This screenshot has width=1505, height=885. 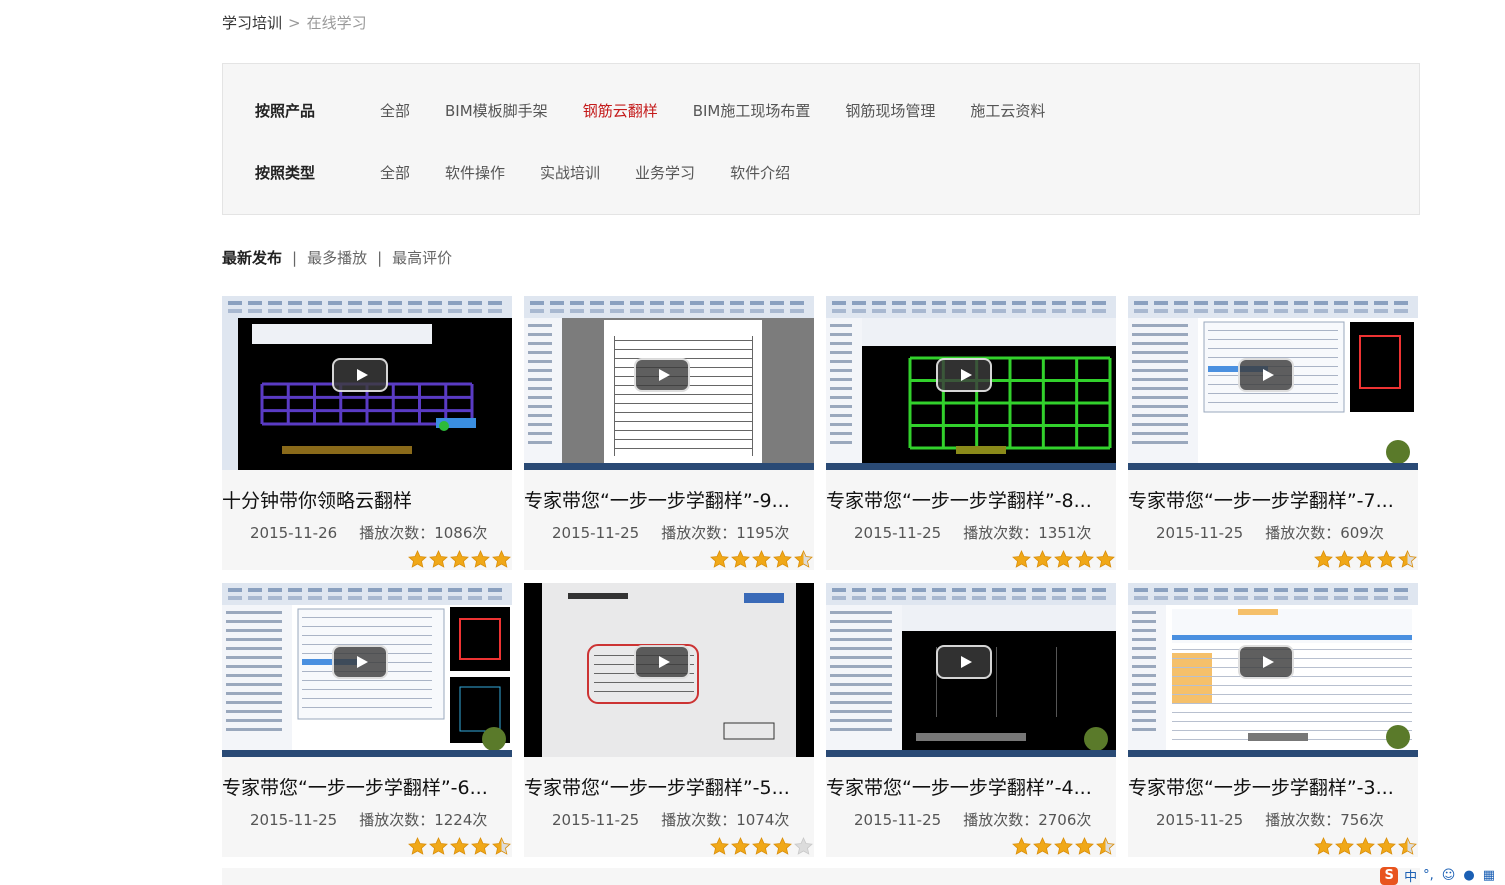 I want to click on video-card: 专家带您“一步一步学翻样”-5... 2015-11-25 播放次数：1074次, so click(x=669, y=720).